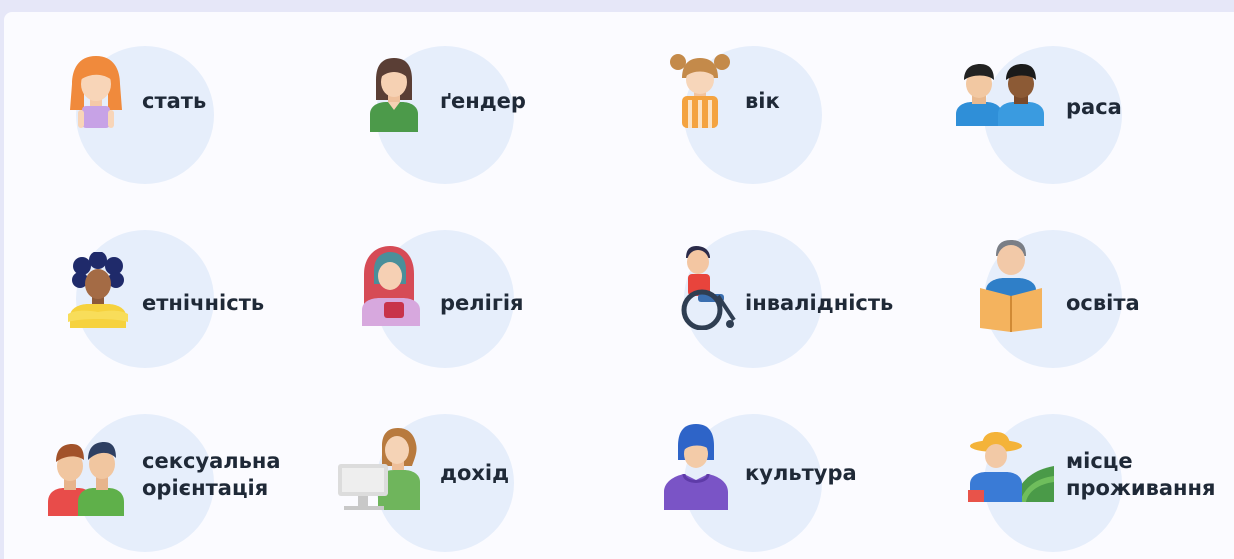  What do you see at coordinates (211, 461) in the screenshot?
I see `item-label: сексуальна` at bounding box center [211, 461].